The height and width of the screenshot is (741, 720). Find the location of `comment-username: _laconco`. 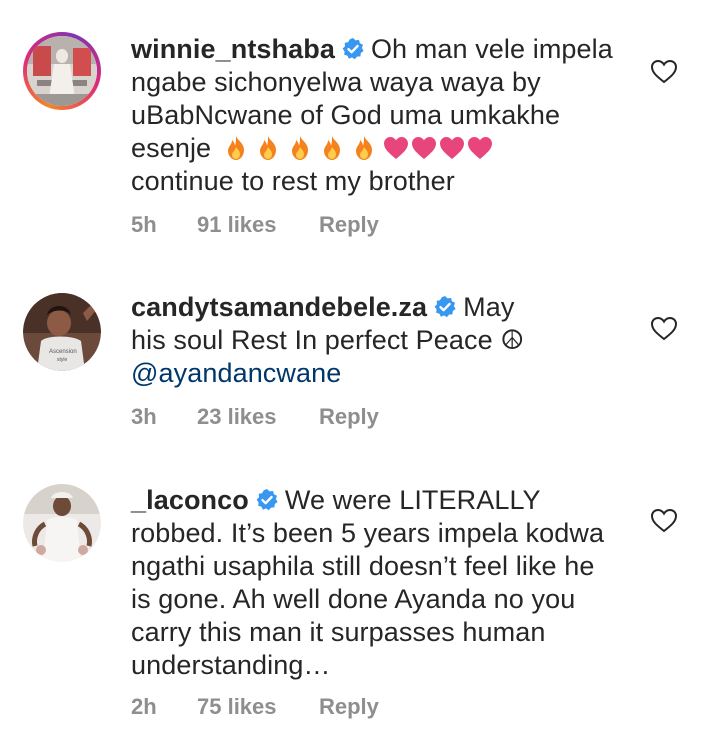

comment-username: _laconco is located at coordinates (190, 500).